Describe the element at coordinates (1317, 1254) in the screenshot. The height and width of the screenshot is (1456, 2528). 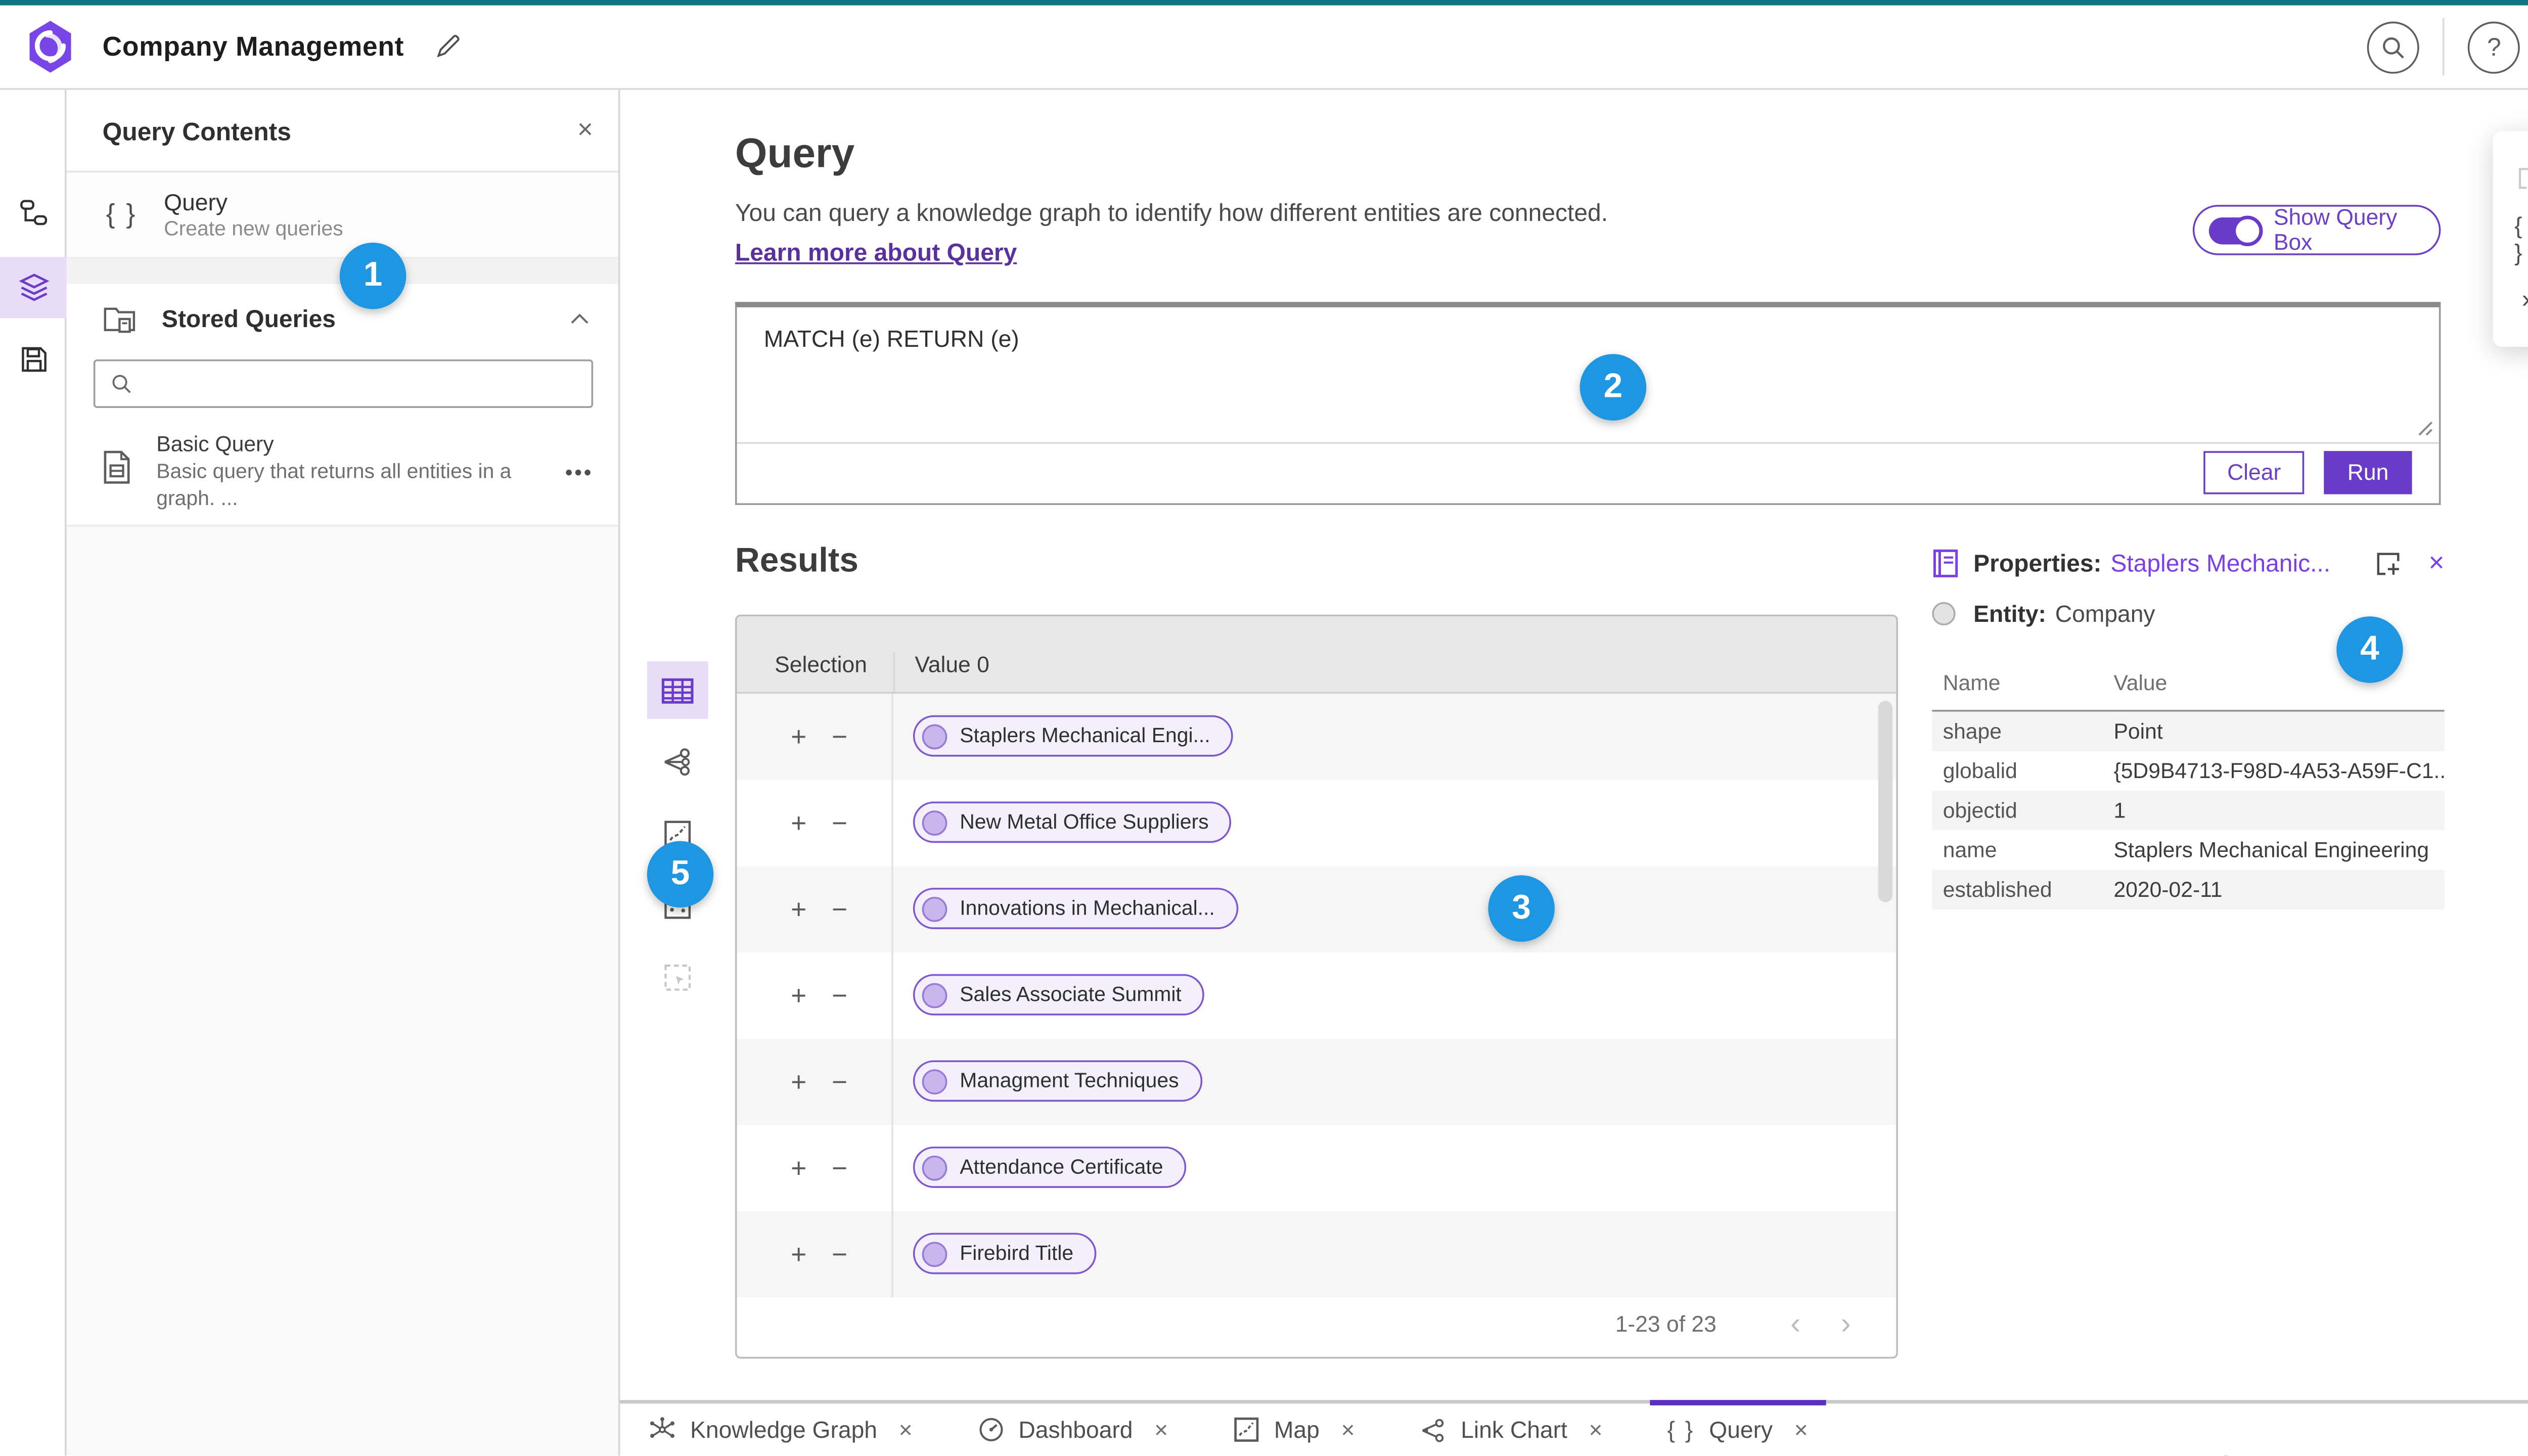
I see `table-row: + − Firebird Title` at that location.